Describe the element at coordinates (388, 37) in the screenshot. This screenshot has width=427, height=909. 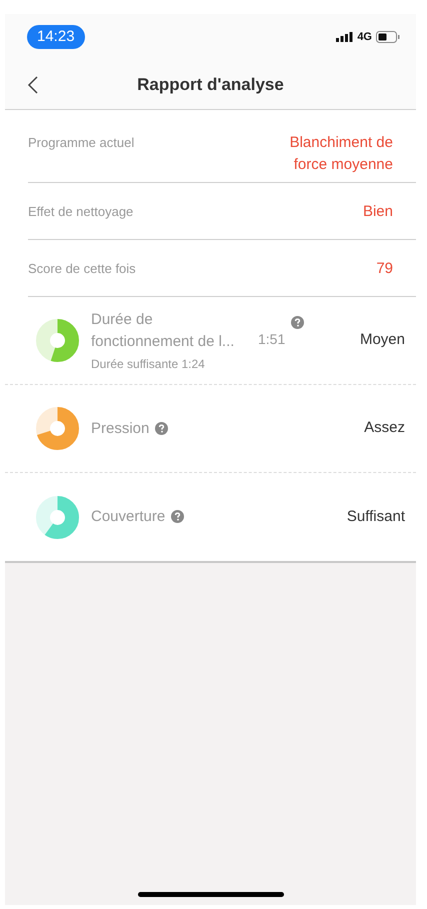
I see `battery-icon` at that location.